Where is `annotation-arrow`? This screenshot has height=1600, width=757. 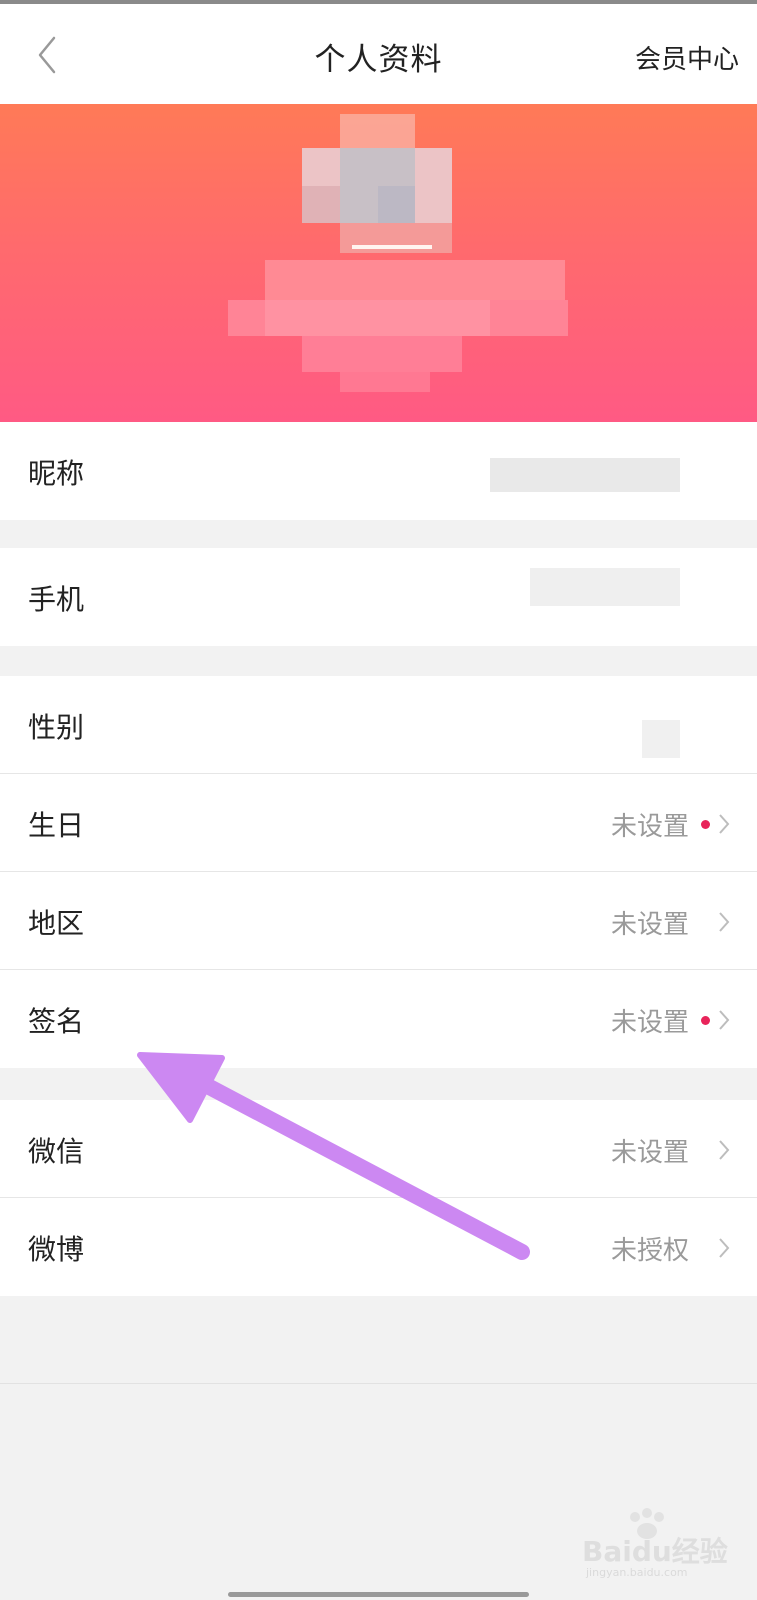
annotation-arrow is located at coordinates (333, 1156).